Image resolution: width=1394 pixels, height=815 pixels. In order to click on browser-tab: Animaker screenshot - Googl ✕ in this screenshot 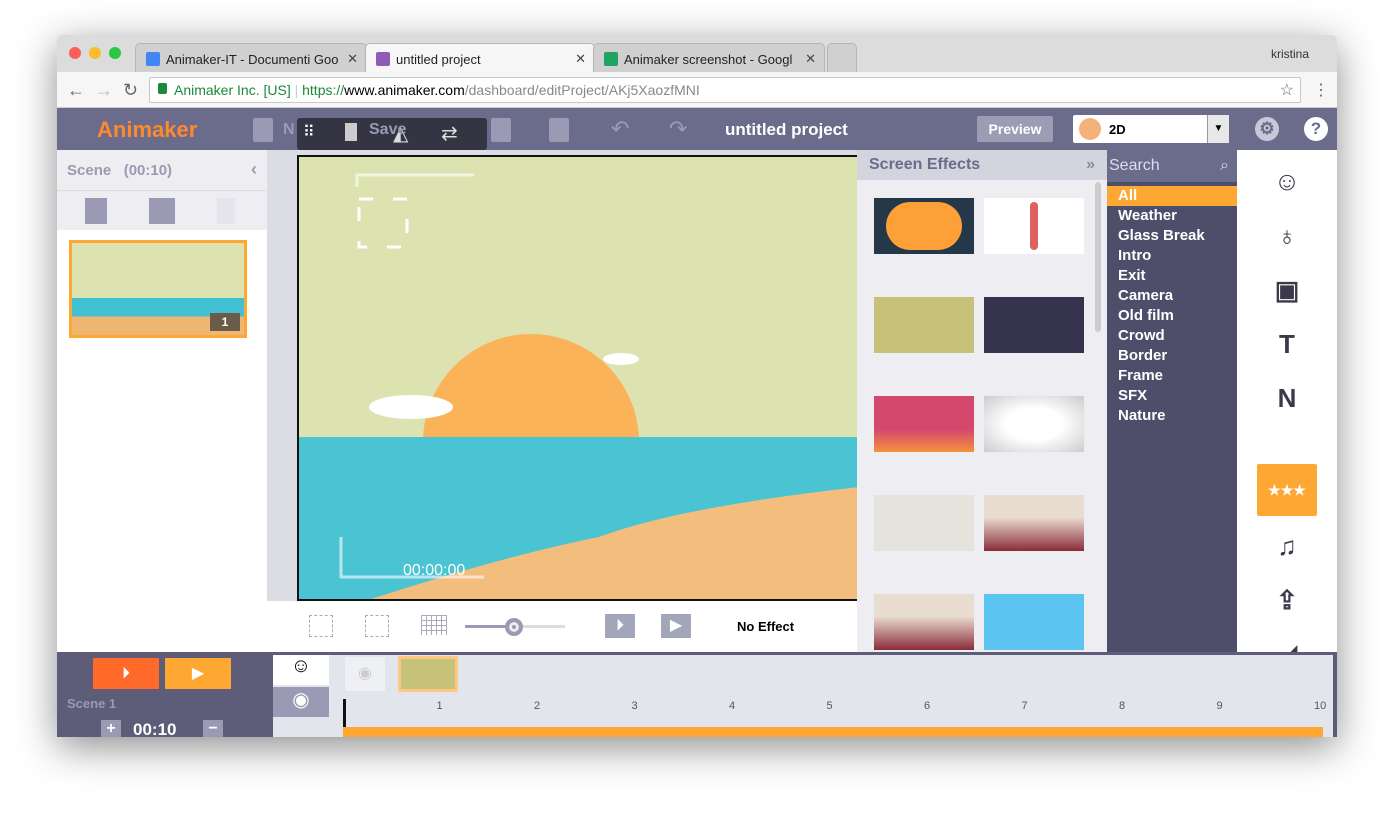, I will do `click(709, 57)`.